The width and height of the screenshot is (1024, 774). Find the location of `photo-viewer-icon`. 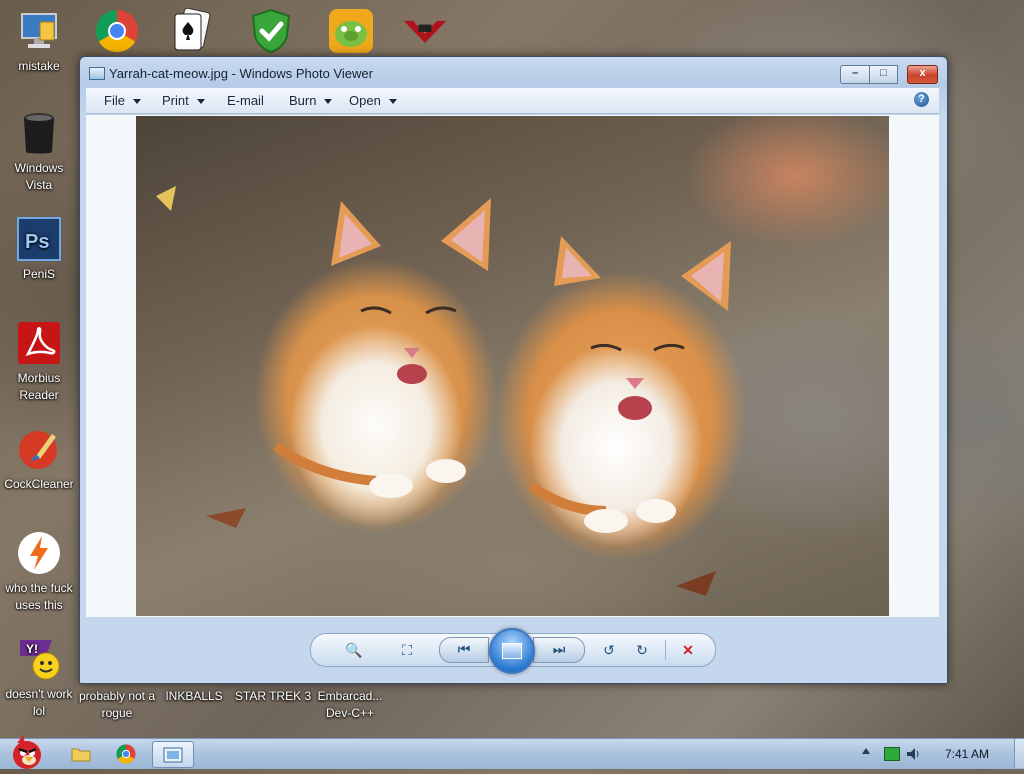

photo-viewer-icon is located at coordinates (173, 754).